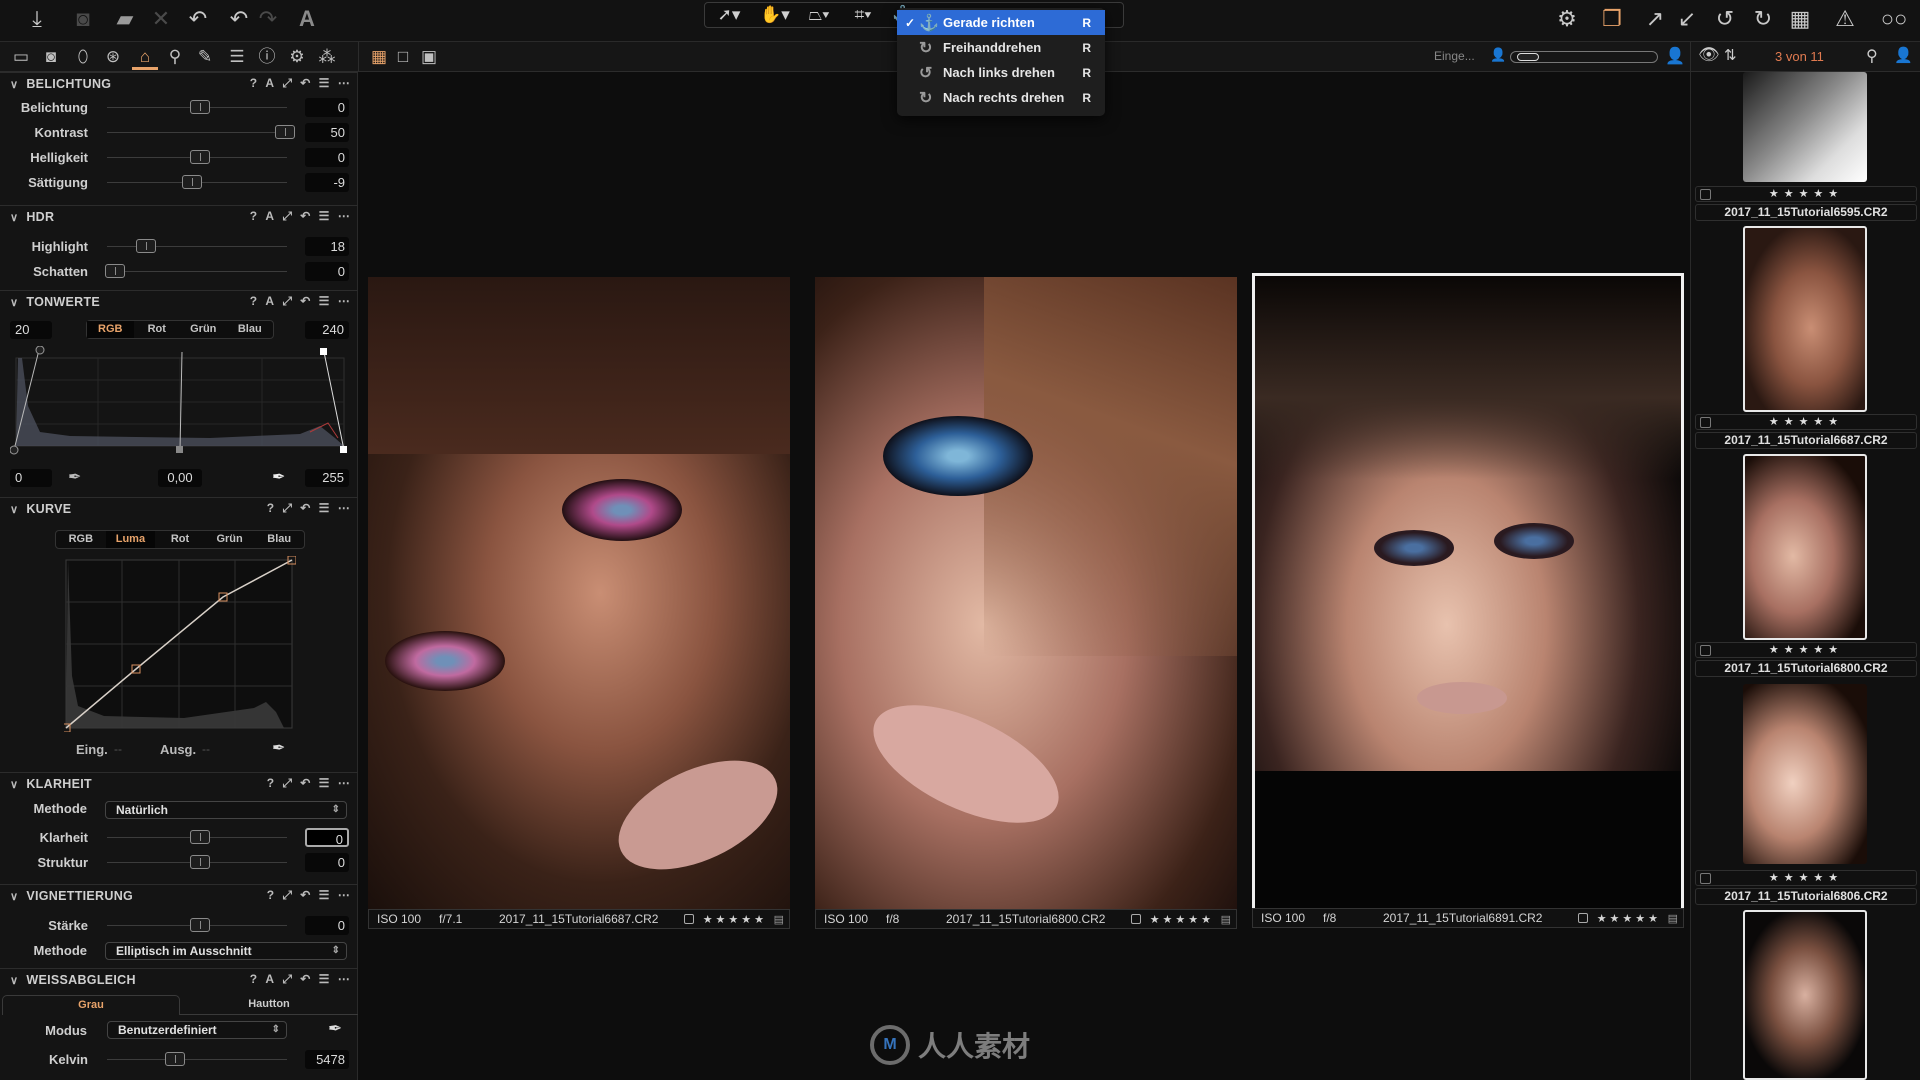 The height and width of the screenshot is (1080, 1920). Describe the element at coordinates (307, 19) in the screenshot. I see `text-icon: A` at that location.